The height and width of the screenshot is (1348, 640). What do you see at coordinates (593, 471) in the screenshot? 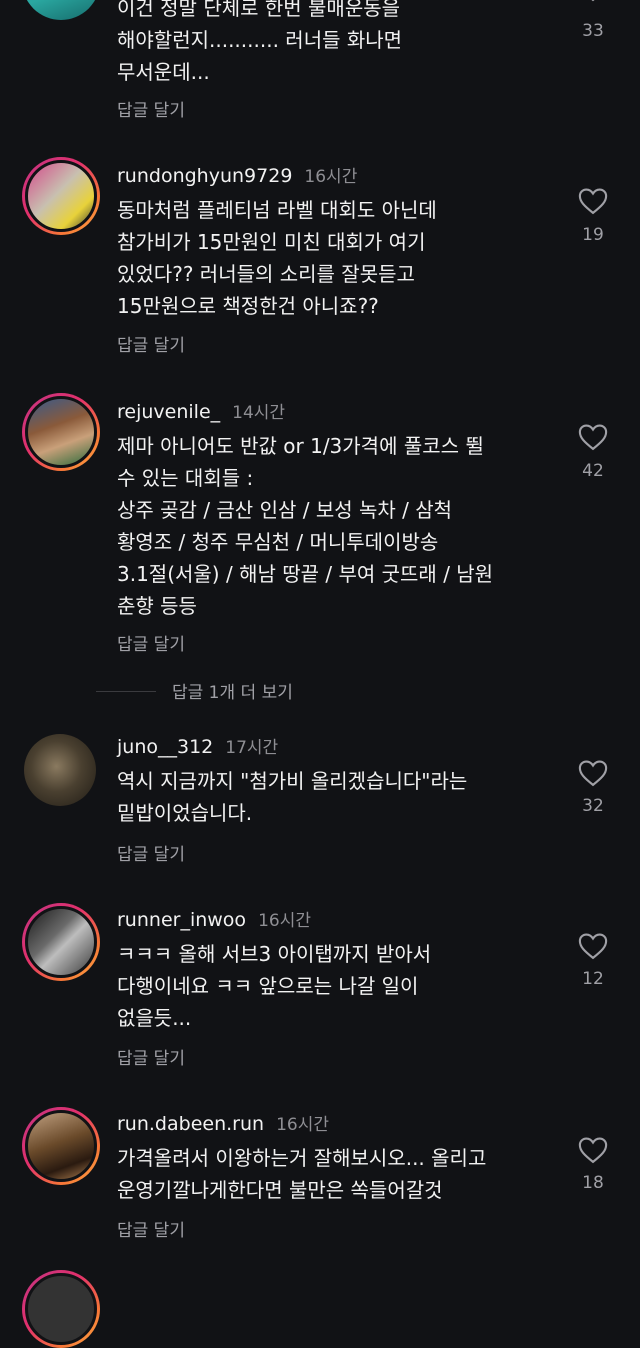
I see `like-count: 42` at bounding box center [593, 471].